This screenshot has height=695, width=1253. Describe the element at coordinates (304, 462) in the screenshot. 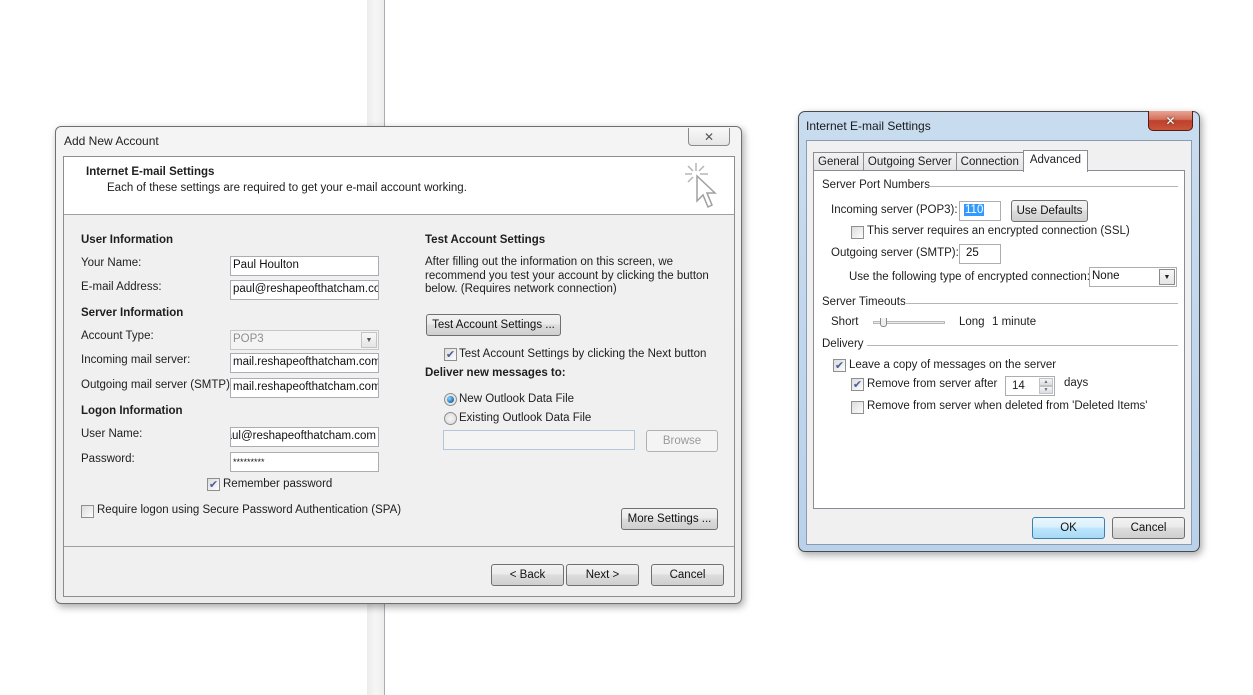

I see `password-input: *********` at that location.